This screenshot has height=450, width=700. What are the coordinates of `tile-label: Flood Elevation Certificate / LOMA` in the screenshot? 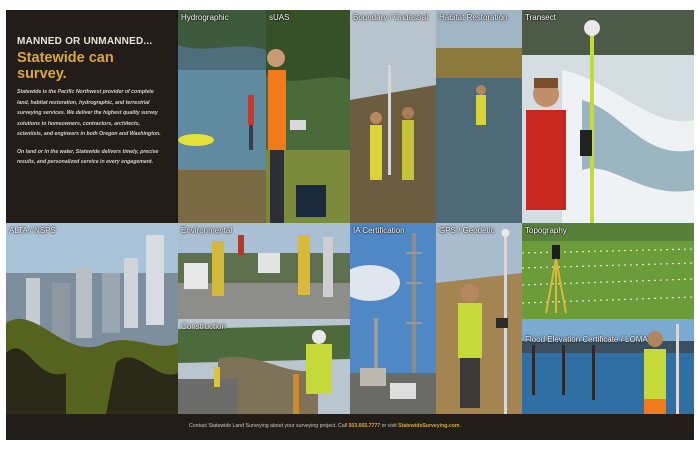 It's located at (586, 339).